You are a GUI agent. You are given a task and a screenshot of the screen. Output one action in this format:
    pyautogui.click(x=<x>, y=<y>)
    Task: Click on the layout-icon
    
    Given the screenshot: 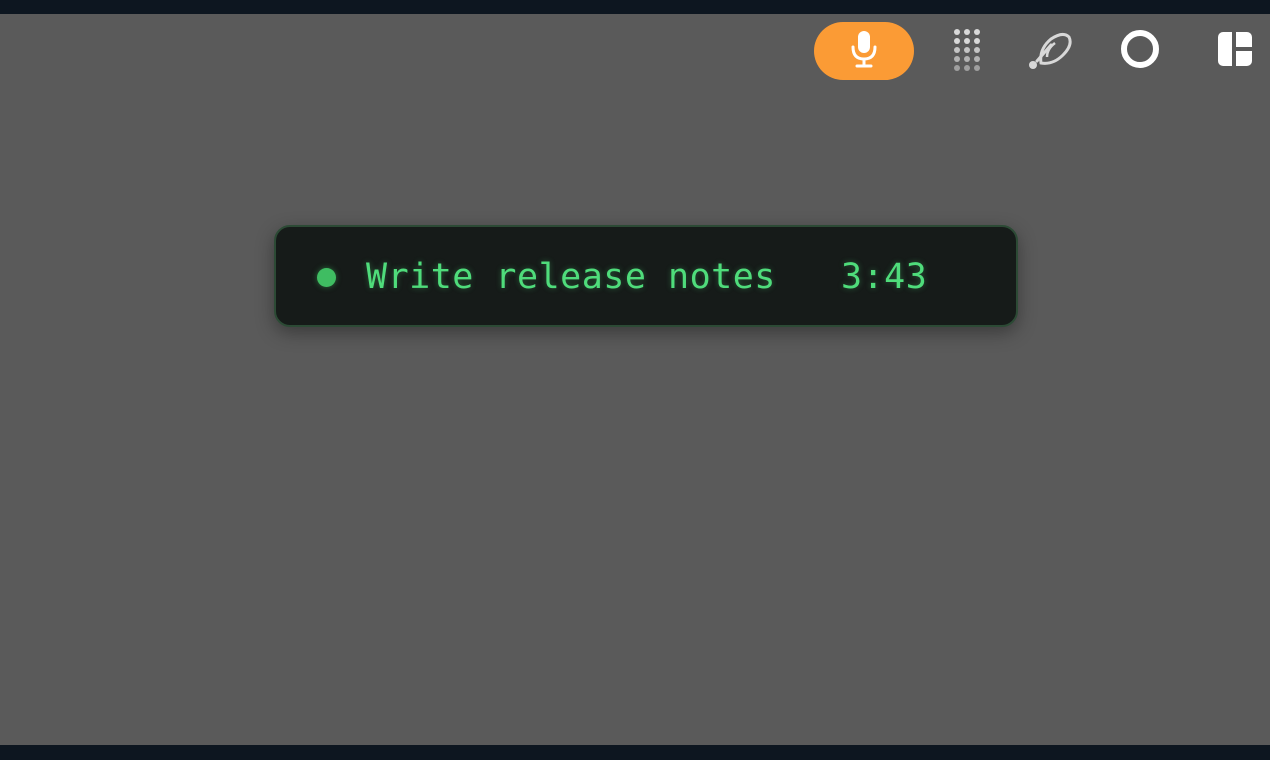 What is the action you would take?
    pyautogui.click(x=1235, y=51)
    